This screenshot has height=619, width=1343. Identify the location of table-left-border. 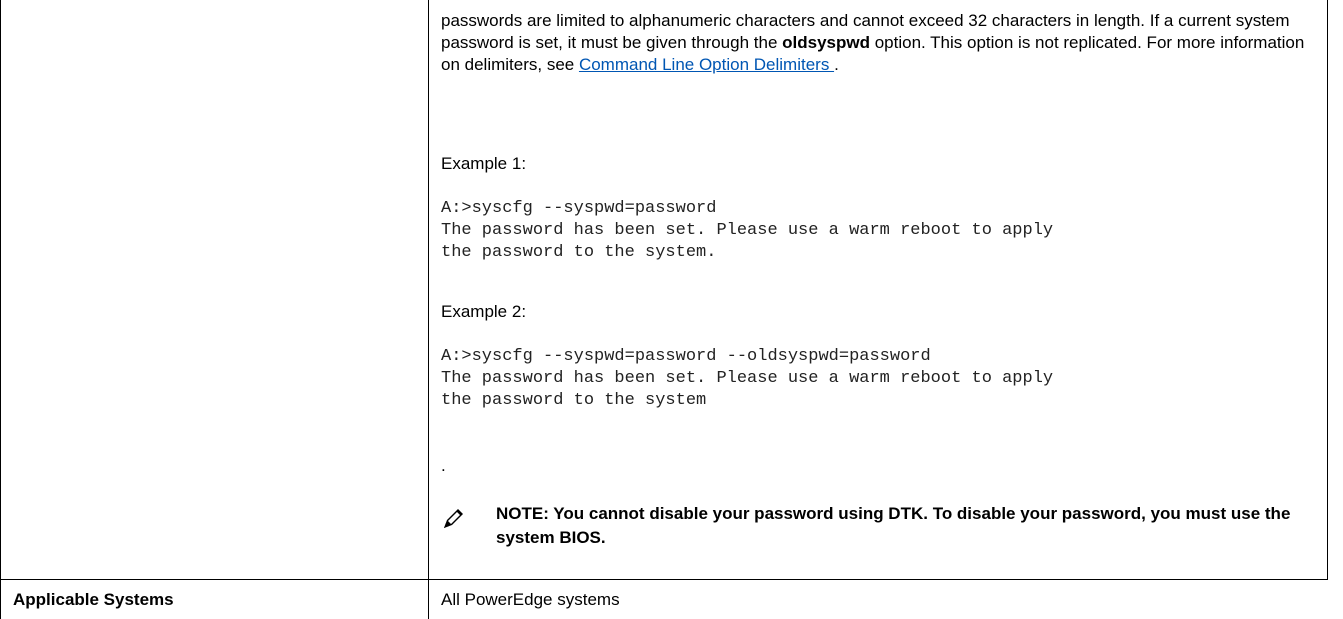
(0, 309).